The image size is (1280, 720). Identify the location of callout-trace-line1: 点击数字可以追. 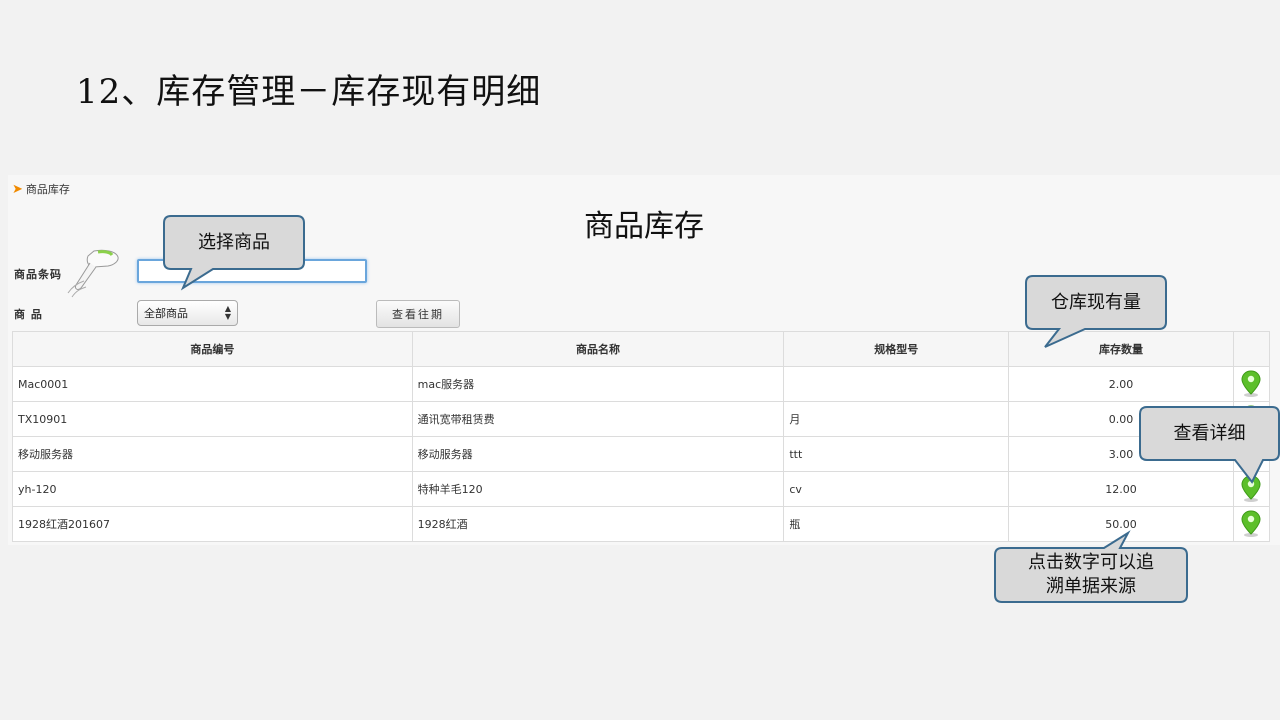
(1091, 562).